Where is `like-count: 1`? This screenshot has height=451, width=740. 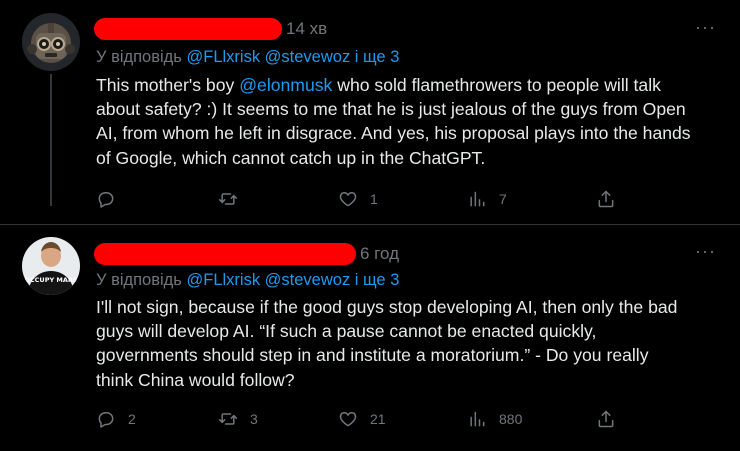 like-count: 1 is located at coordinates (374, 199).